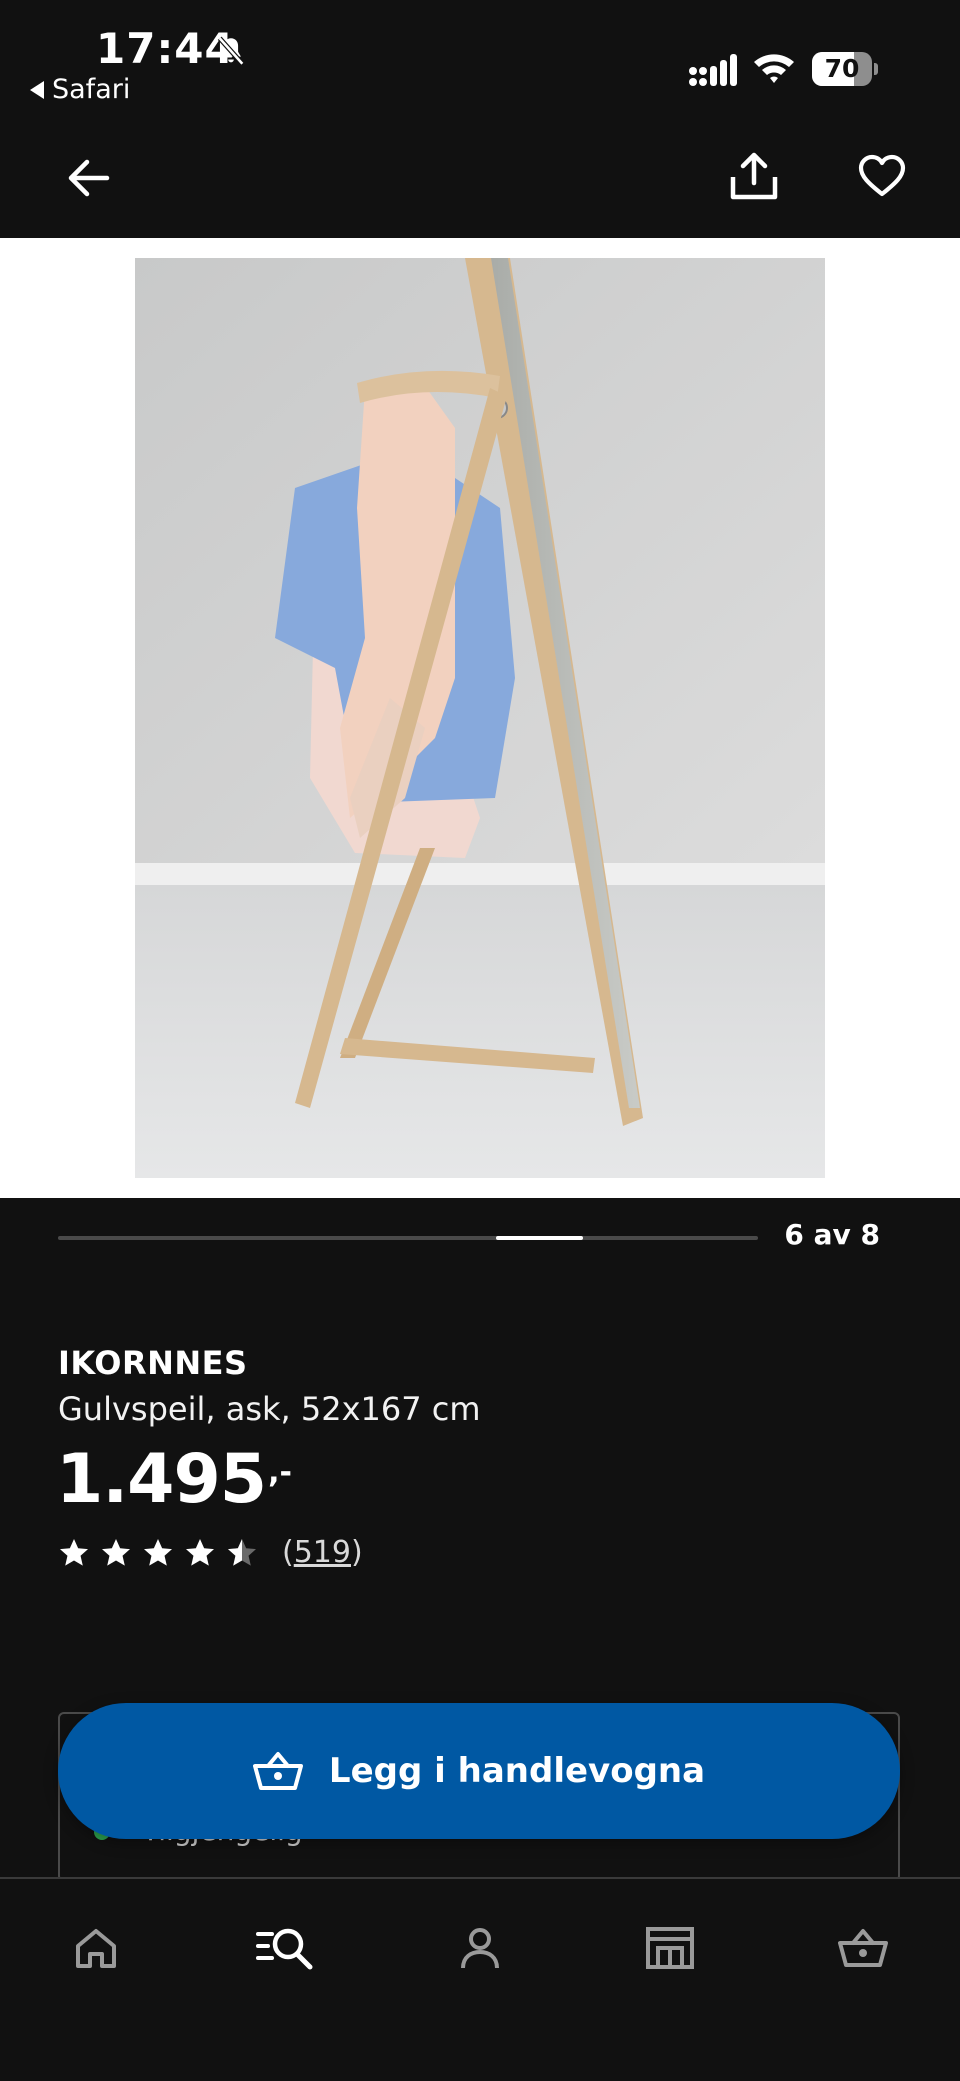 The image size is (960, 2081). Describe the element at coordinates (242, 1552) in the screenshot. I see `star-half-icon` at that location.